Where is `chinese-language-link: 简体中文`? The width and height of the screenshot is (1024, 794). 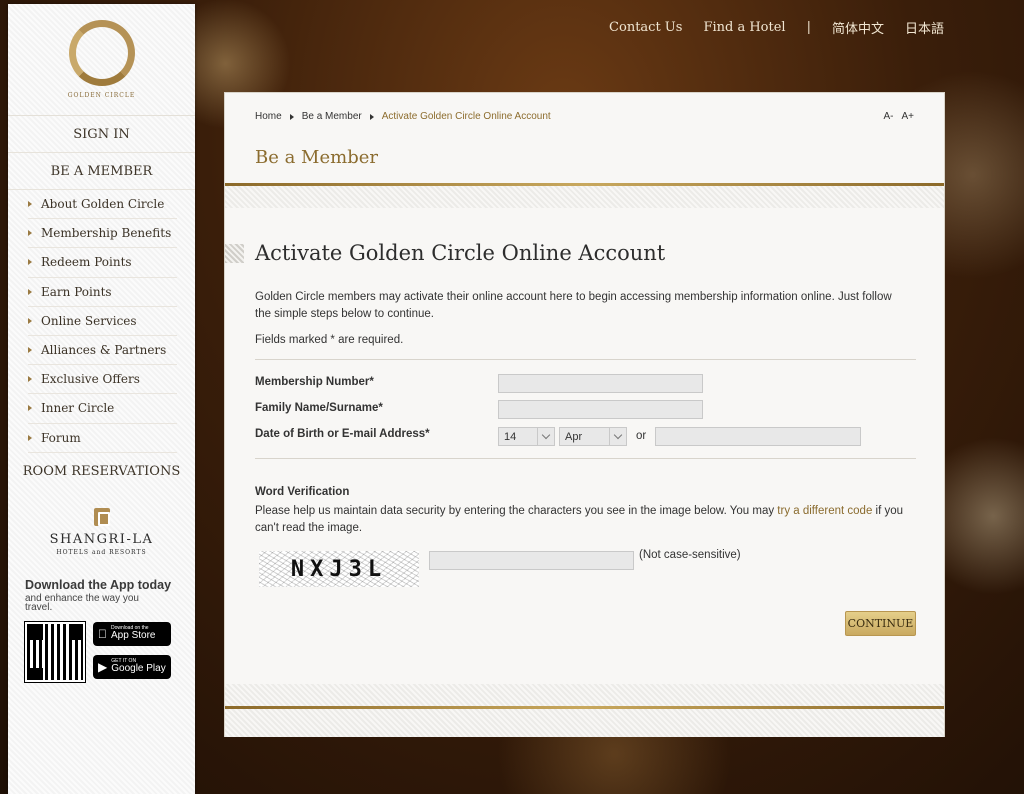 chinese-language-link: 简体中文 is located at coordinates (858, 27).